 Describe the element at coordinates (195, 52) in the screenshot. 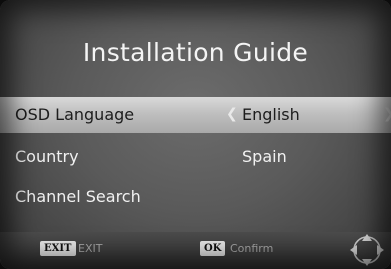

I see `page-title: Installation Guide` at that location.